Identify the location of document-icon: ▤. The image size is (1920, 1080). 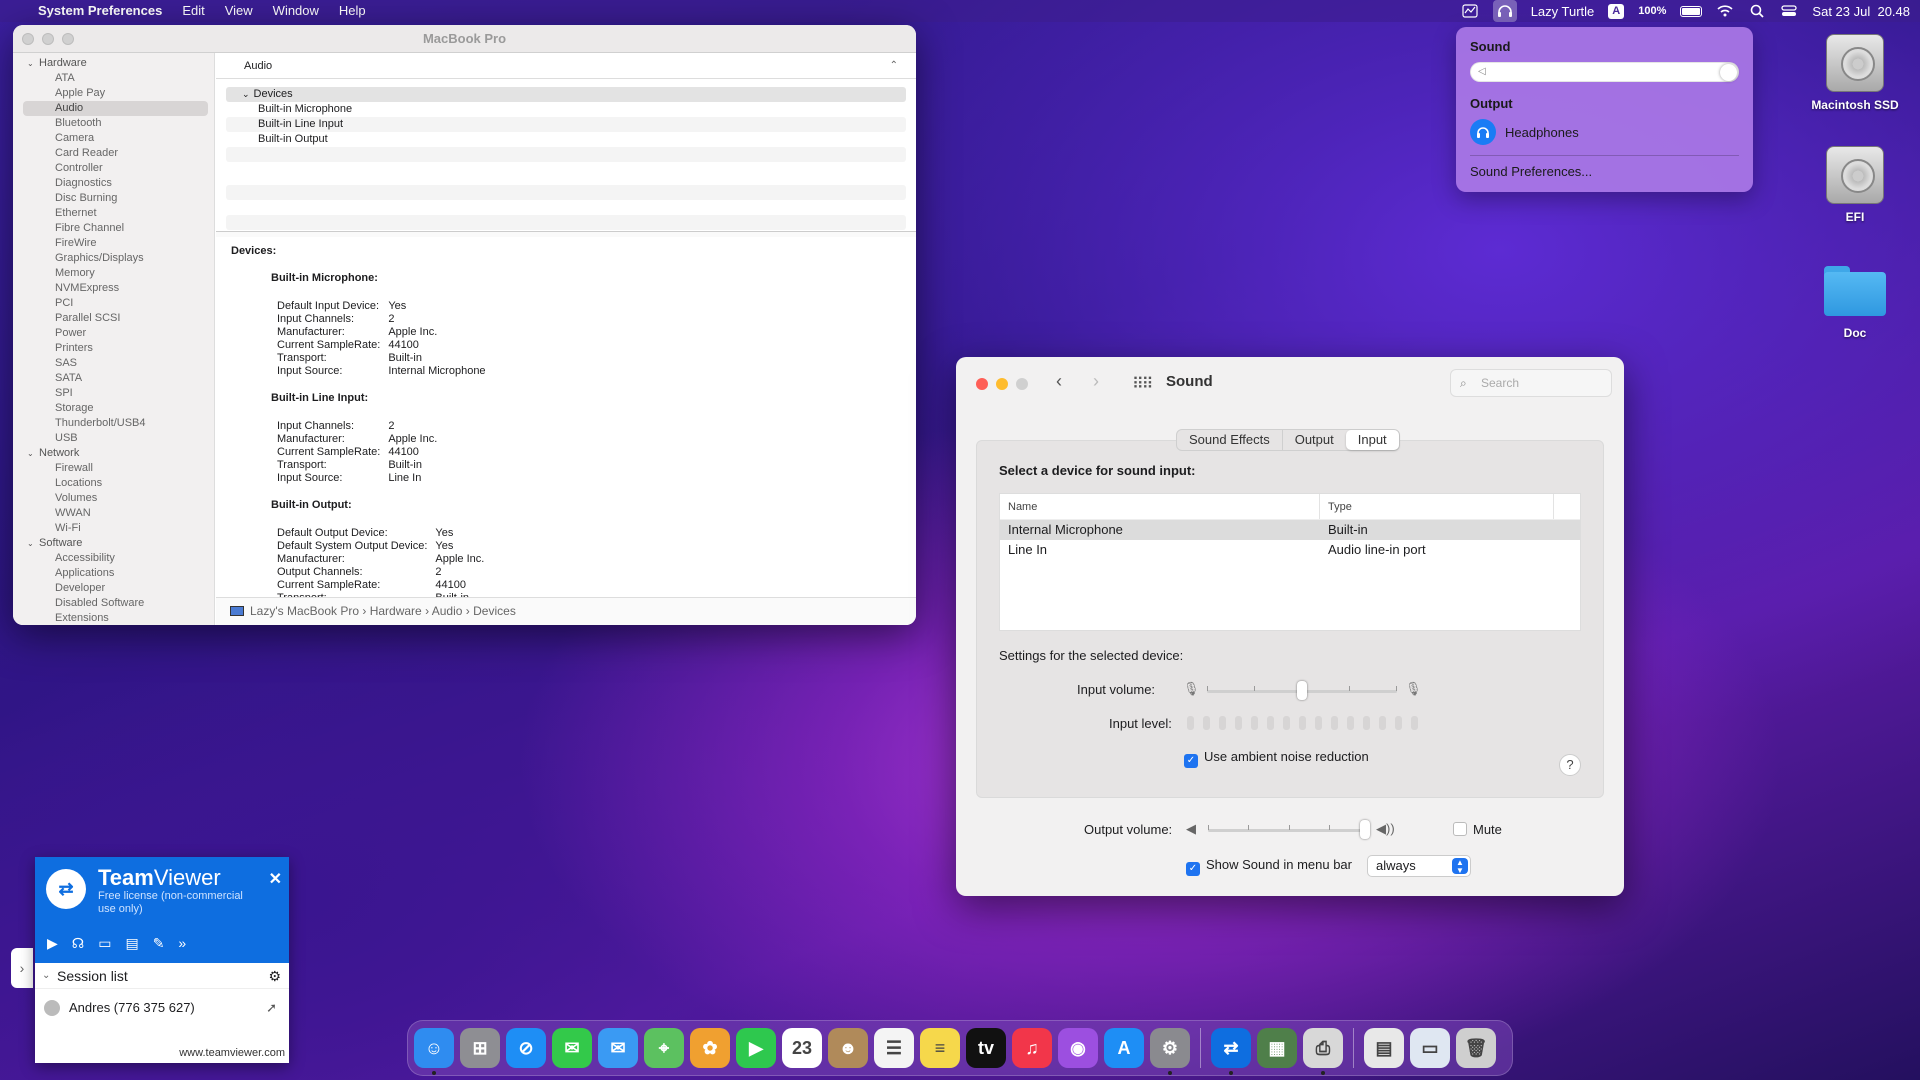
(1384, 1048).